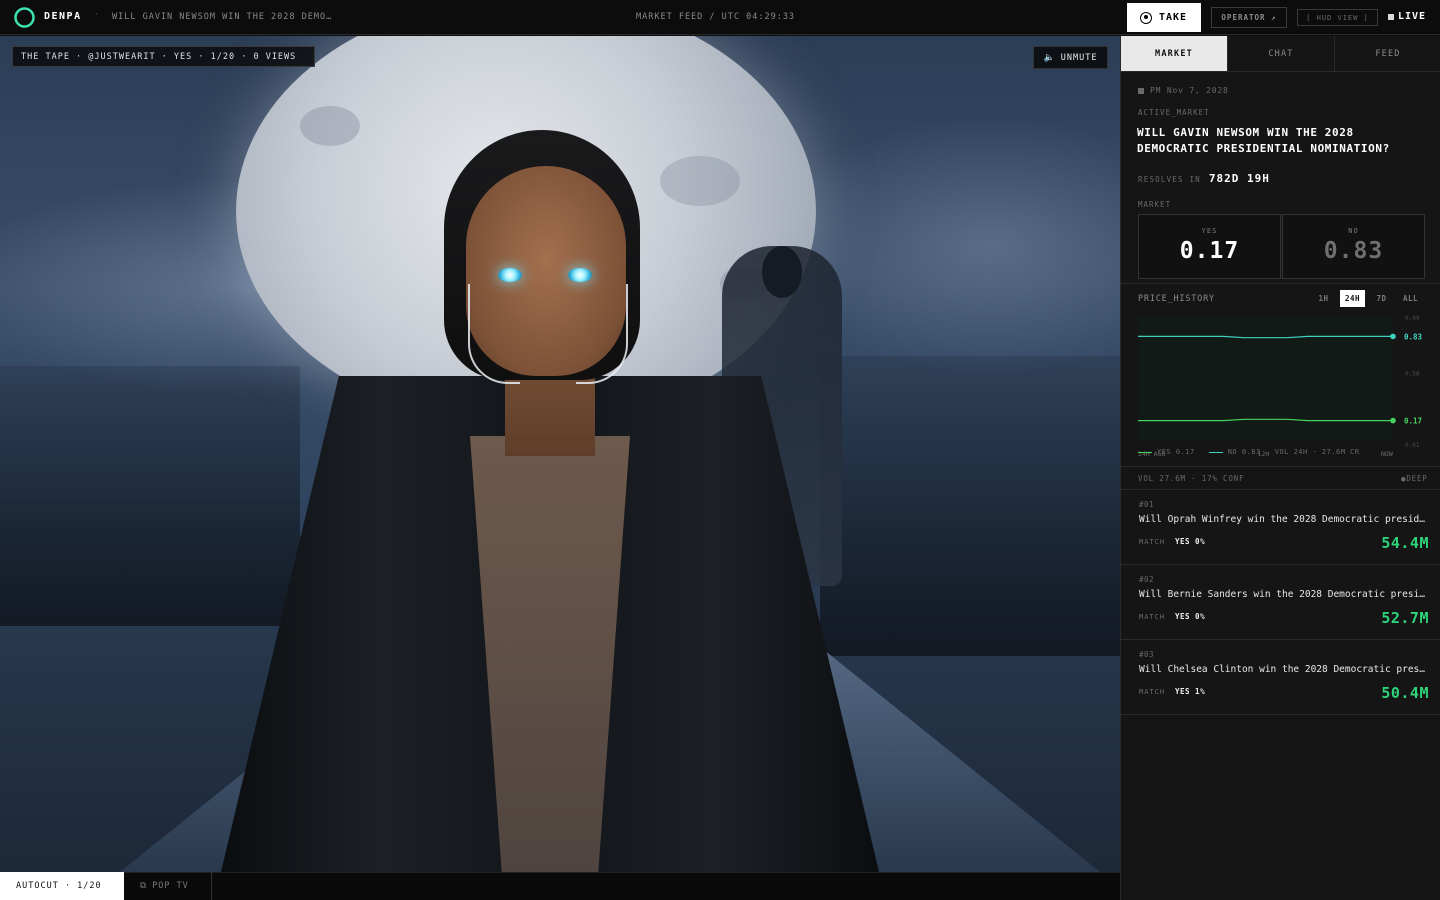 The height and width of the screenshot is (900, 1440). Describe the element at coordinates (1249, 17) in the screenshot. I see `operator-button: OPERATOR ↗` at that location.